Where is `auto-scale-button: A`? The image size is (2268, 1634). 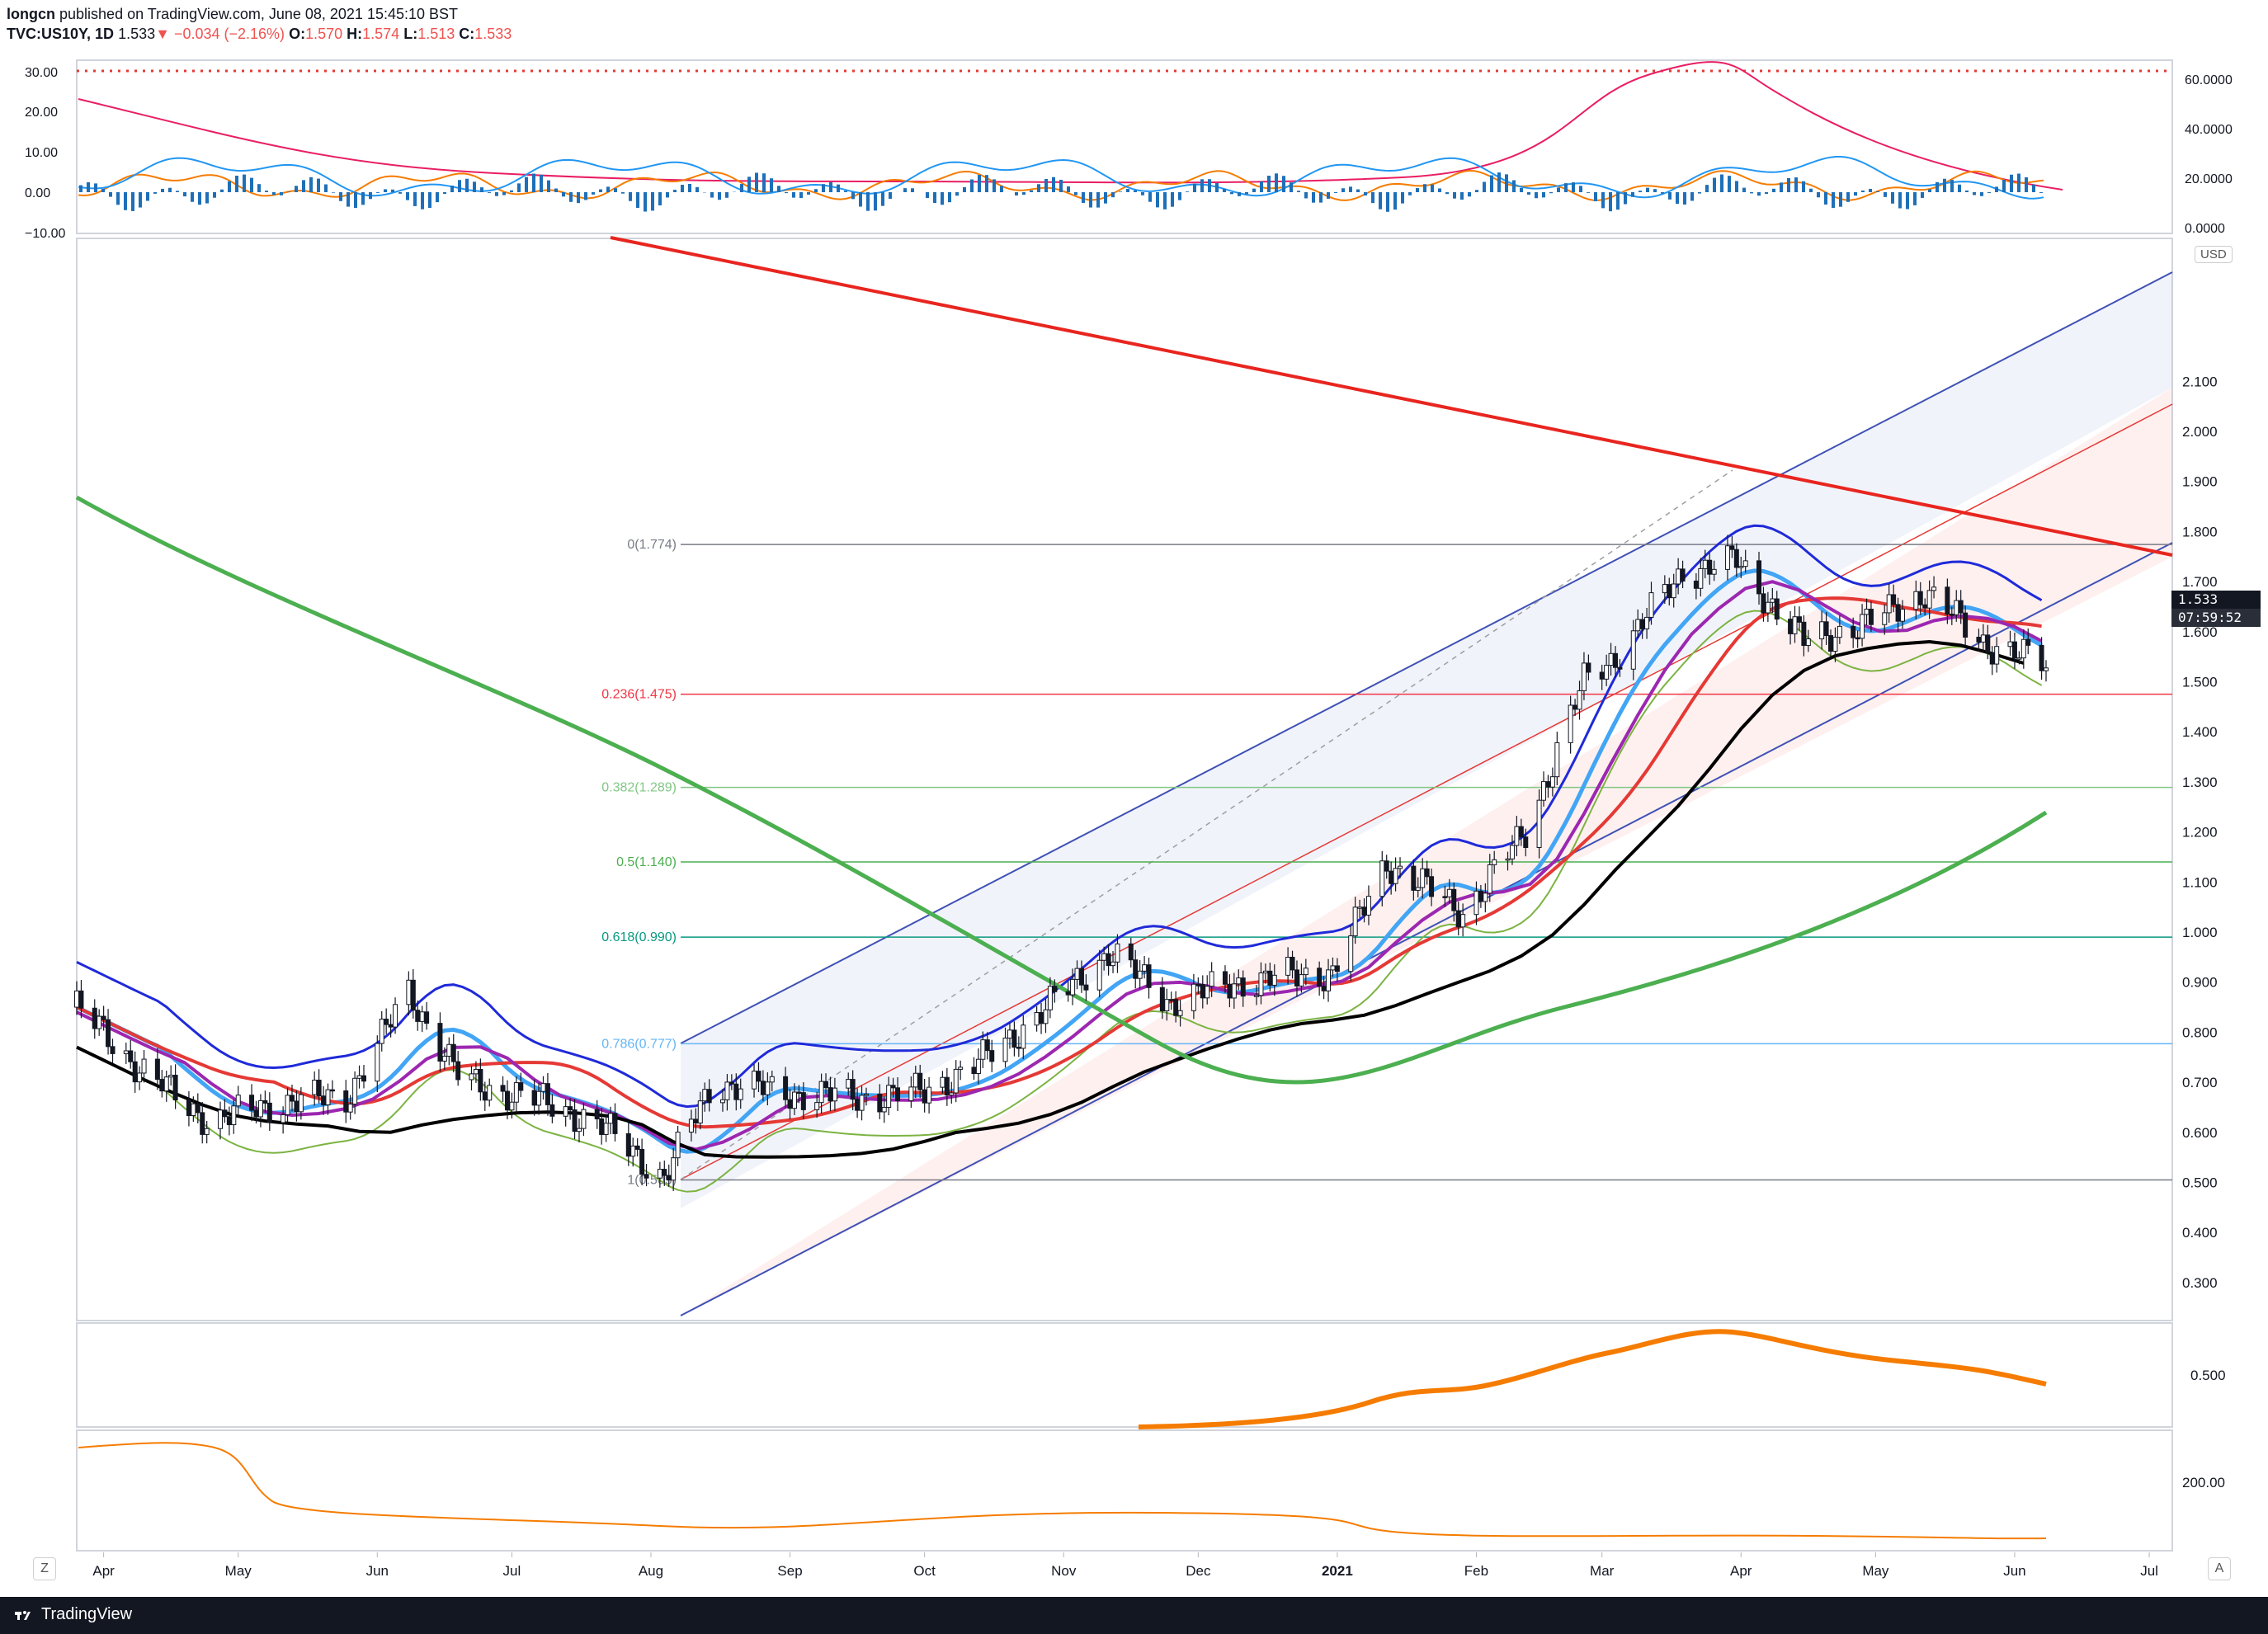
auto-scale-button: A is located at coordinates (2220, 1568).